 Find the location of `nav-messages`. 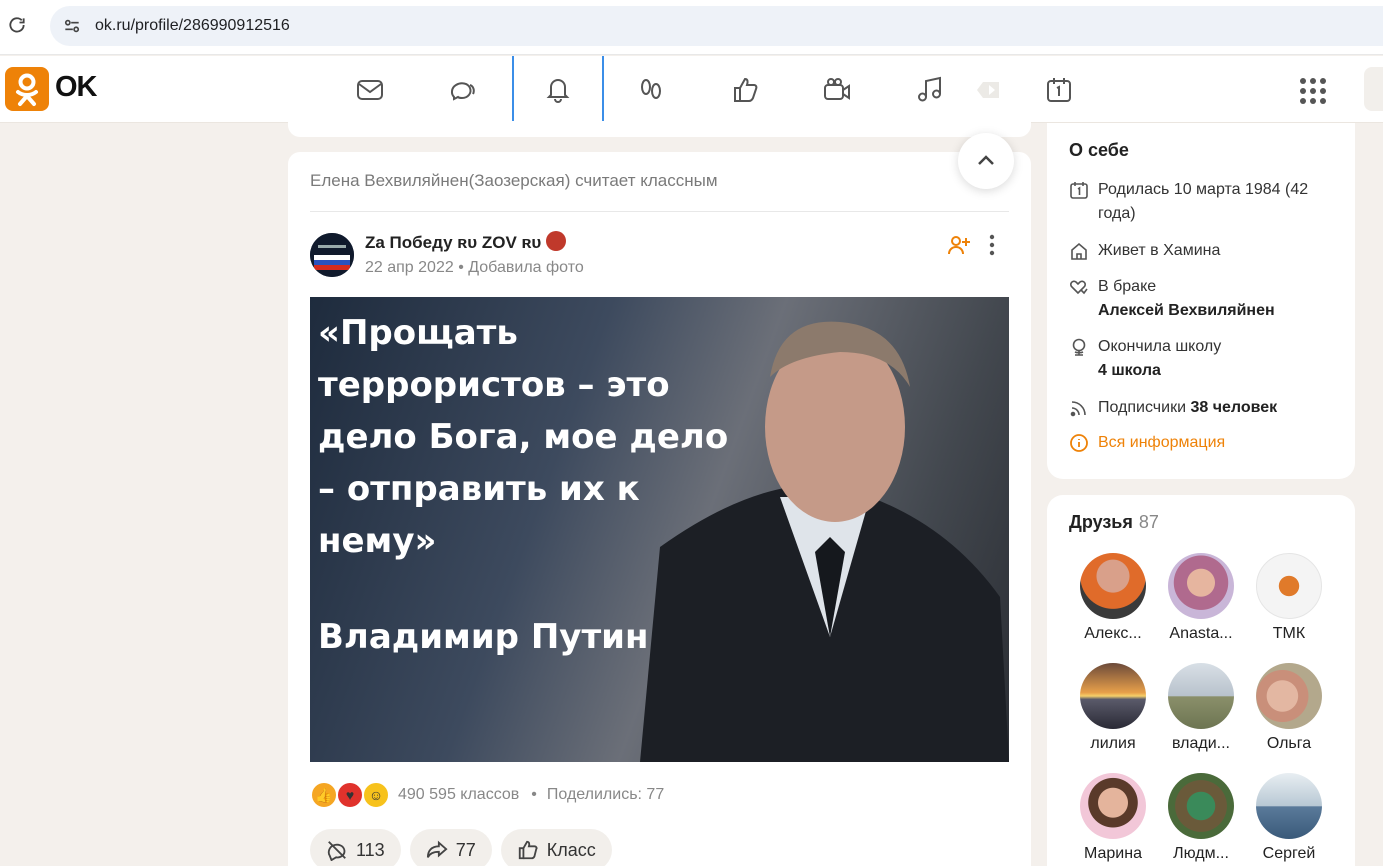

nav-messages is located at coordinates (370, 89).